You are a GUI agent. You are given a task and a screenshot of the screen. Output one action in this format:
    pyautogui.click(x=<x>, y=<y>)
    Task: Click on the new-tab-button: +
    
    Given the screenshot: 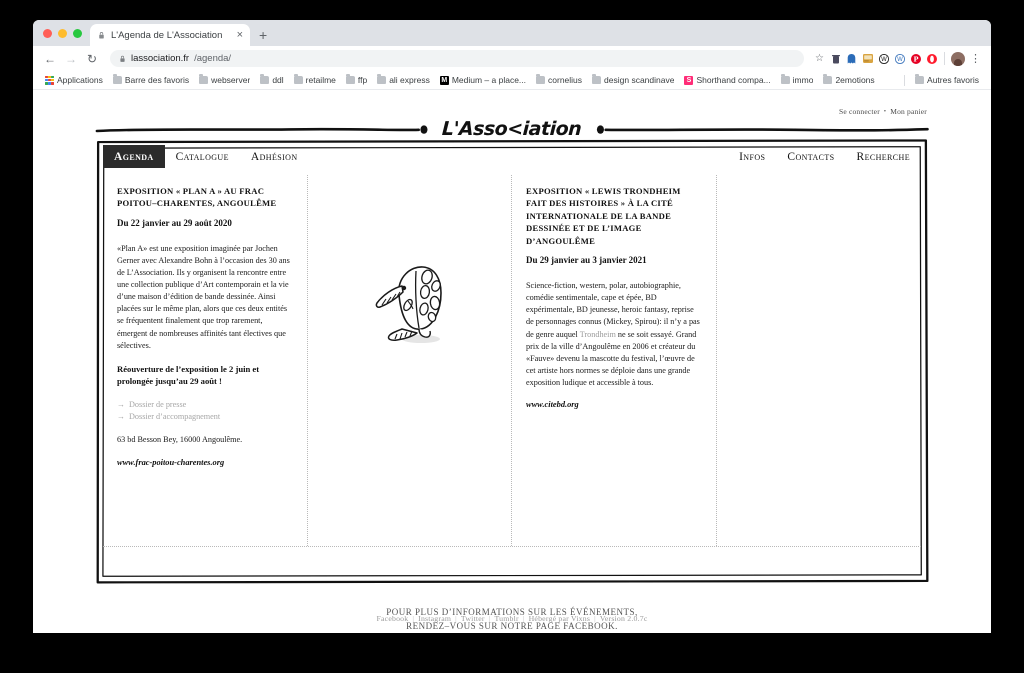 What is the action you would take?
    pyautogui.click(x=263, y=35)
    